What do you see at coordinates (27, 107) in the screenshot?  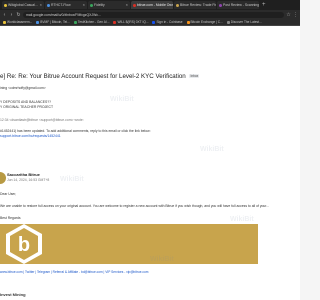 I see `body-line: Y ORIGINAL TEACHER PROJECT` at bounding box center [27, 107].